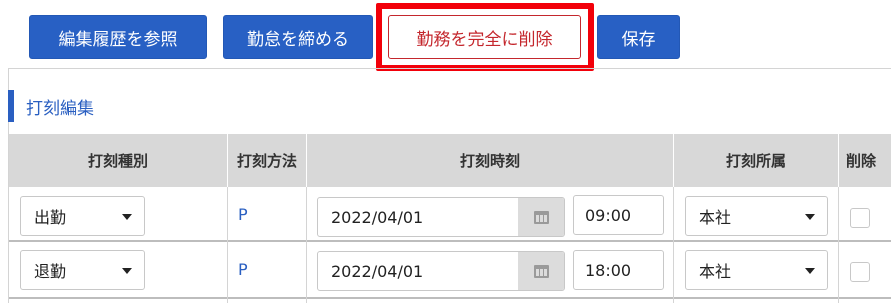 This screenshot has width=891, height=303. What do you see at coordinates (450, 298) in the screenshot?
I see `row-divider` at bounding box center [450, 298].